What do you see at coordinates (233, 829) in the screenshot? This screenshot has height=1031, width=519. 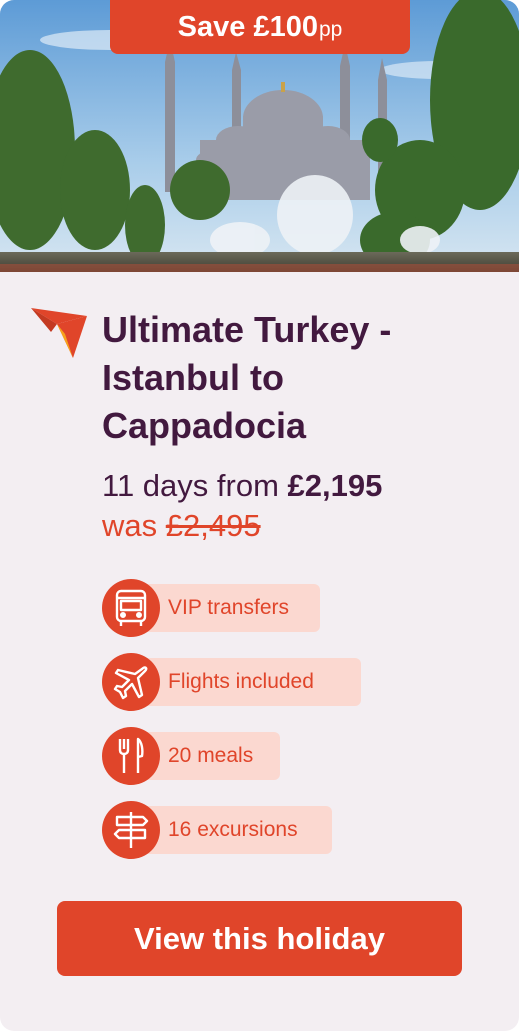 I see `feature-label: 16 excursions` at bounding box center [233, 829].